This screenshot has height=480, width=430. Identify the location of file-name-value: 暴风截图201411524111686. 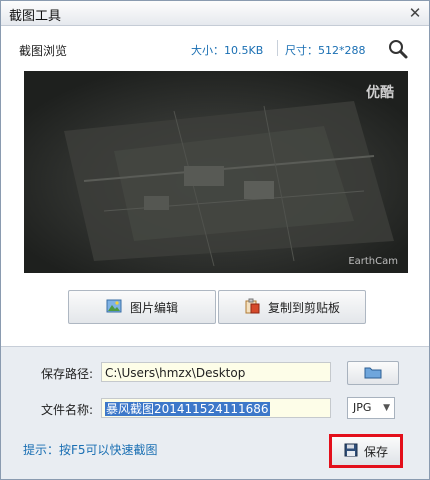
(187, 409).